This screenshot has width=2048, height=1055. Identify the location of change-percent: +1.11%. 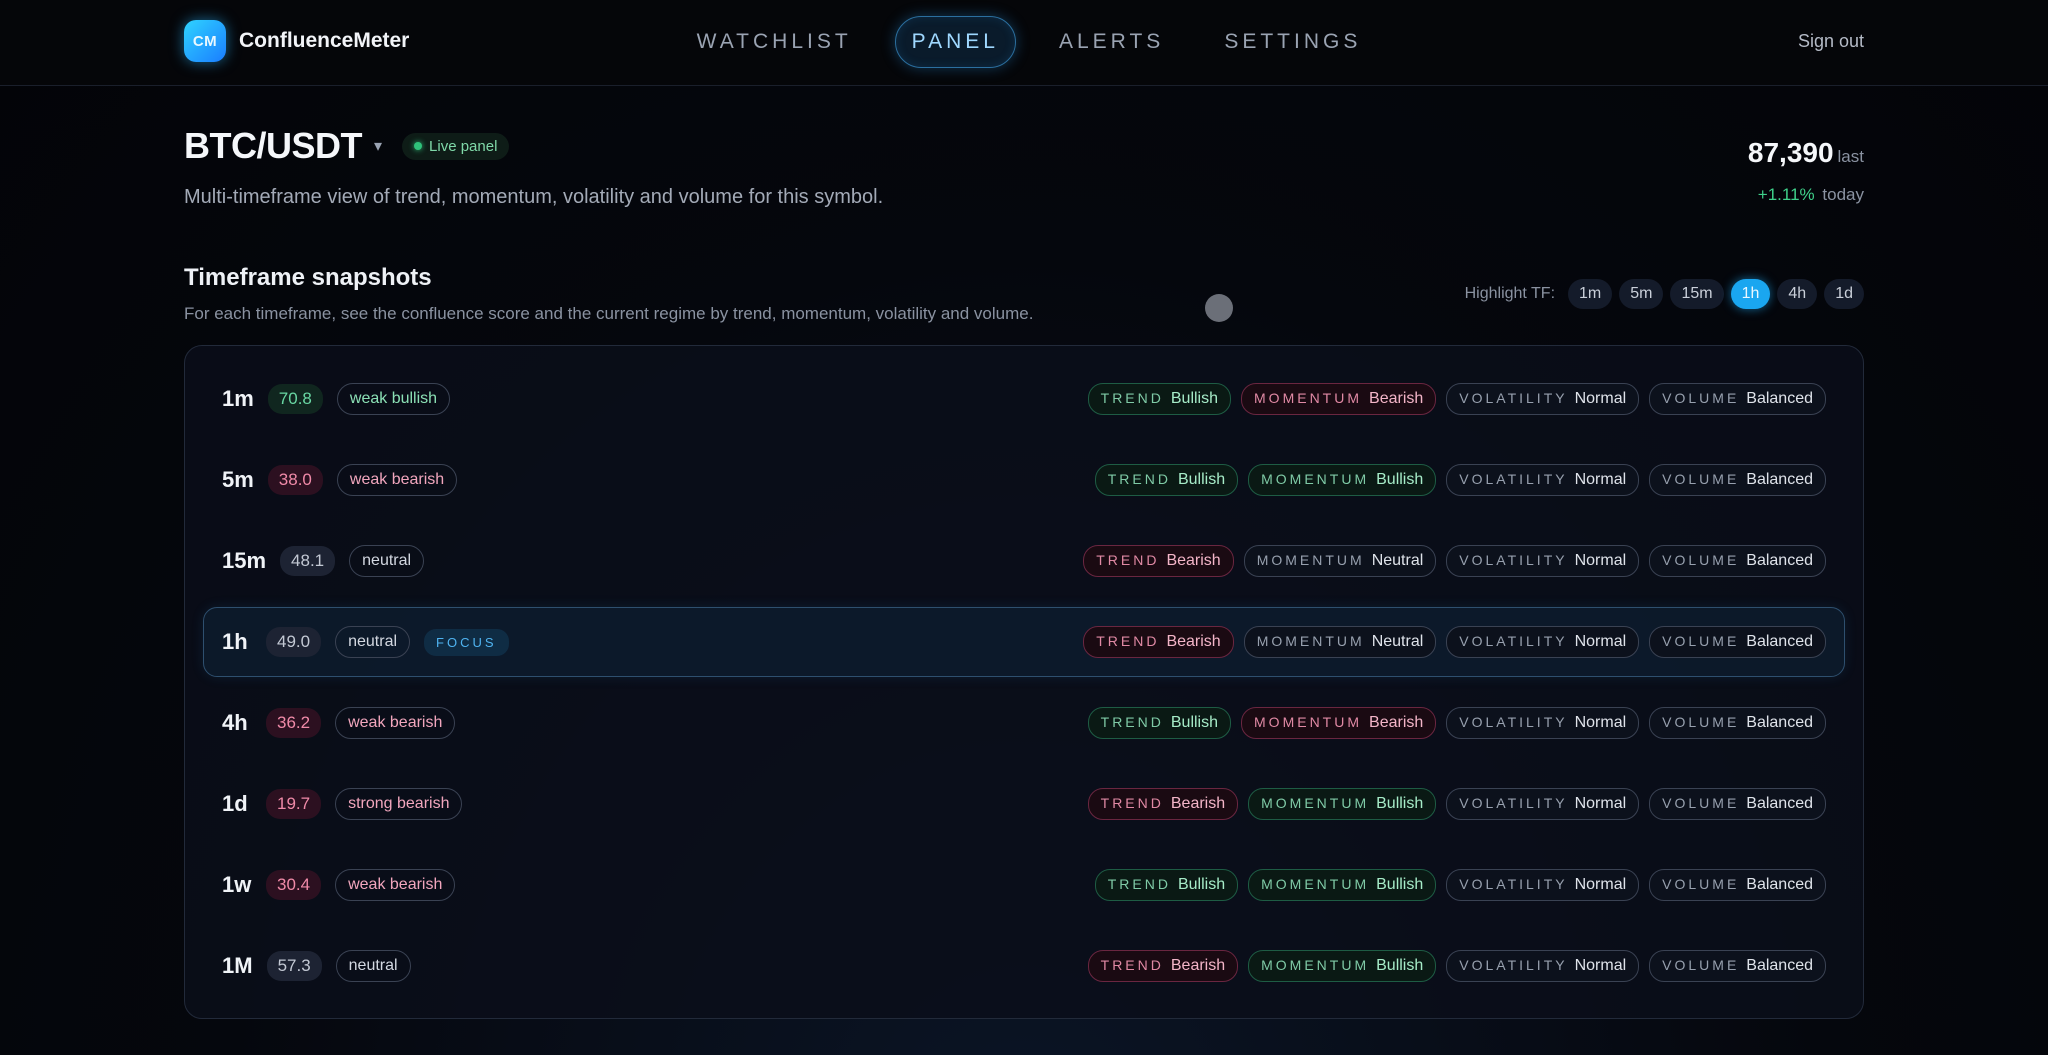
(1786, 194).